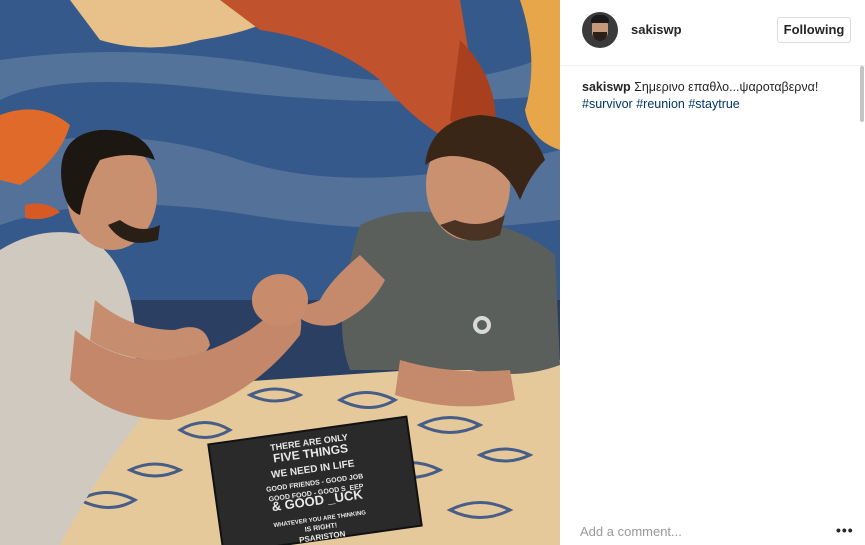 This screenshot has height=545, width=865. What do you see at coordinates (600, 19) in the screenshot?
I see `avatar-hair` at bounding box center [600, 19].